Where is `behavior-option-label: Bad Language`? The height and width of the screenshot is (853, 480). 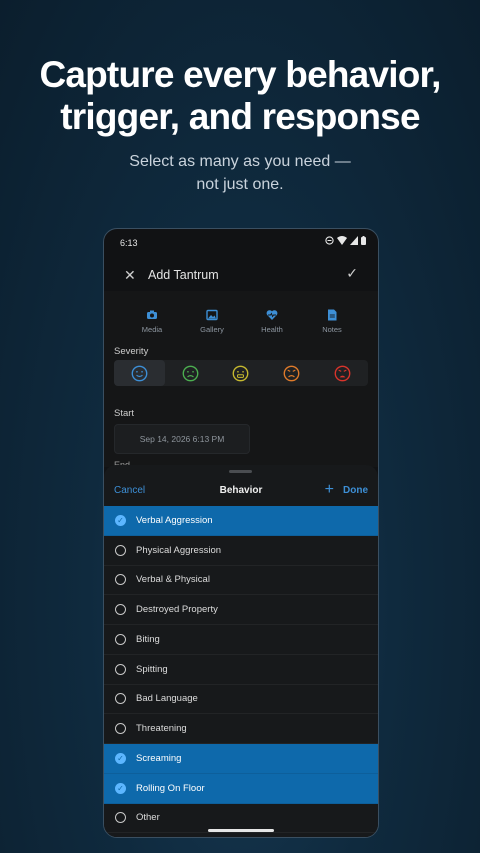
behavior-option-label: Bad Language is located at coordinates (167, 699).